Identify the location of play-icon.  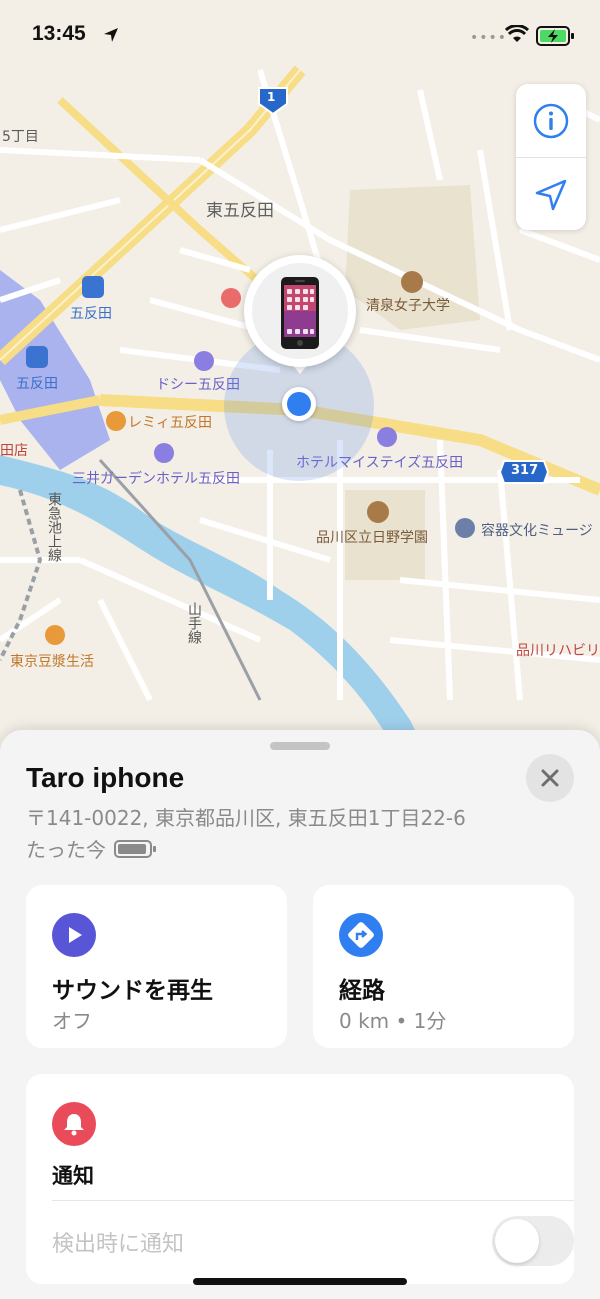
(74, 935).